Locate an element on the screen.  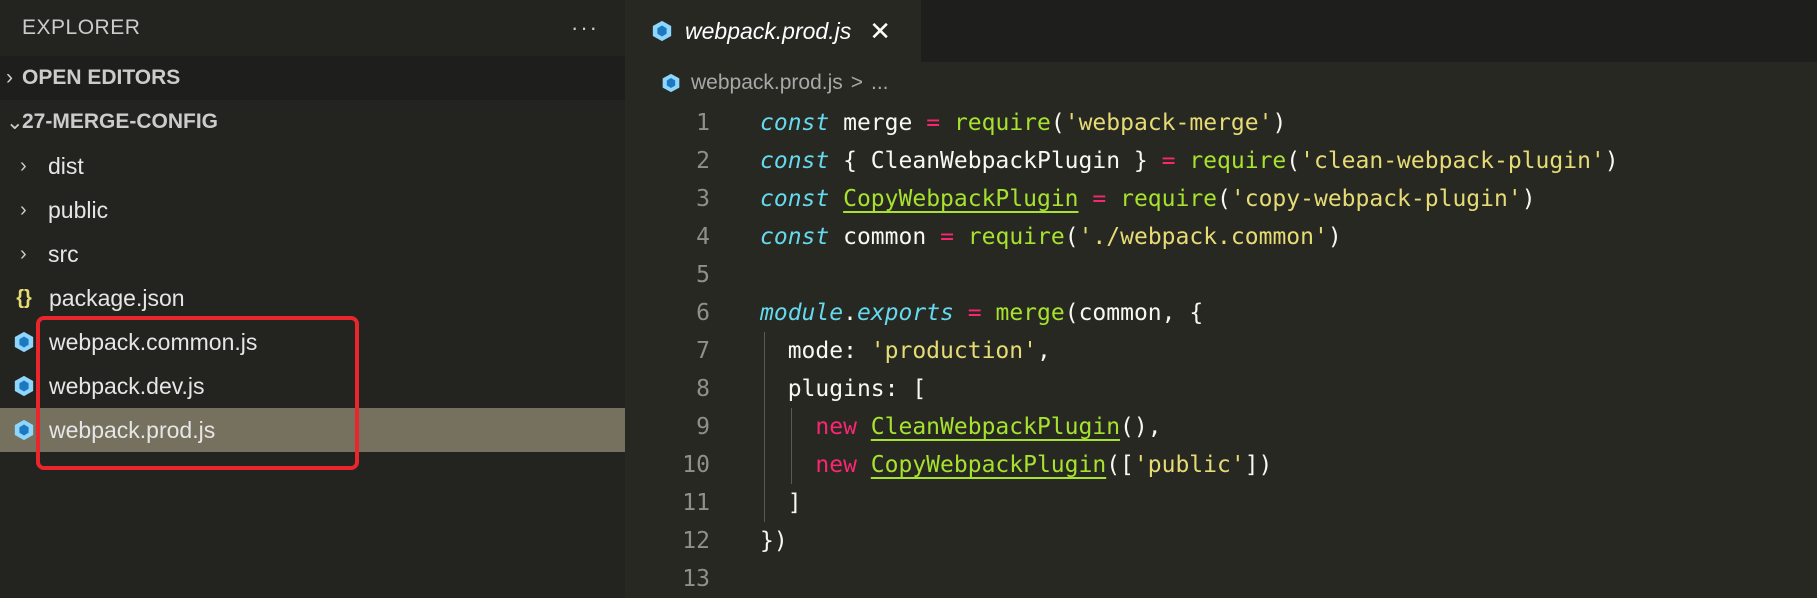
folder-label: public is located at coordinates (78, 209).